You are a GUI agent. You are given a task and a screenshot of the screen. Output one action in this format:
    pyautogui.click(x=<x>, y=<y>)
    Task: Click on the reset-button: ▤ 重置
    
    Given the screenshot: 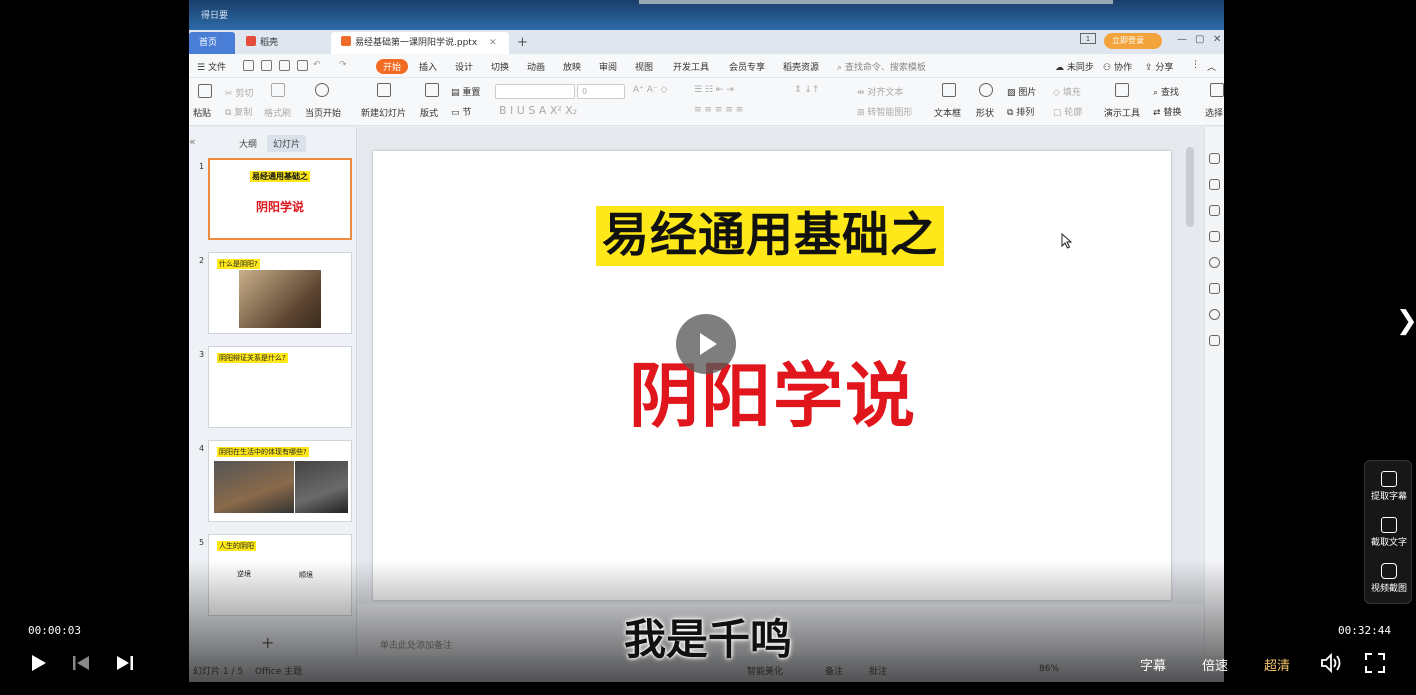 What is the action you would take?
    pyautogui.click(x=465, y=91)
    